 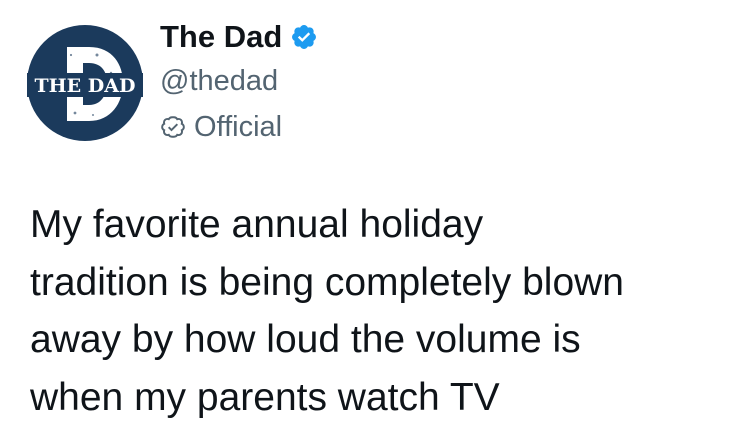 I want to click on verified-badge-icon, so click(x=304, y=37).